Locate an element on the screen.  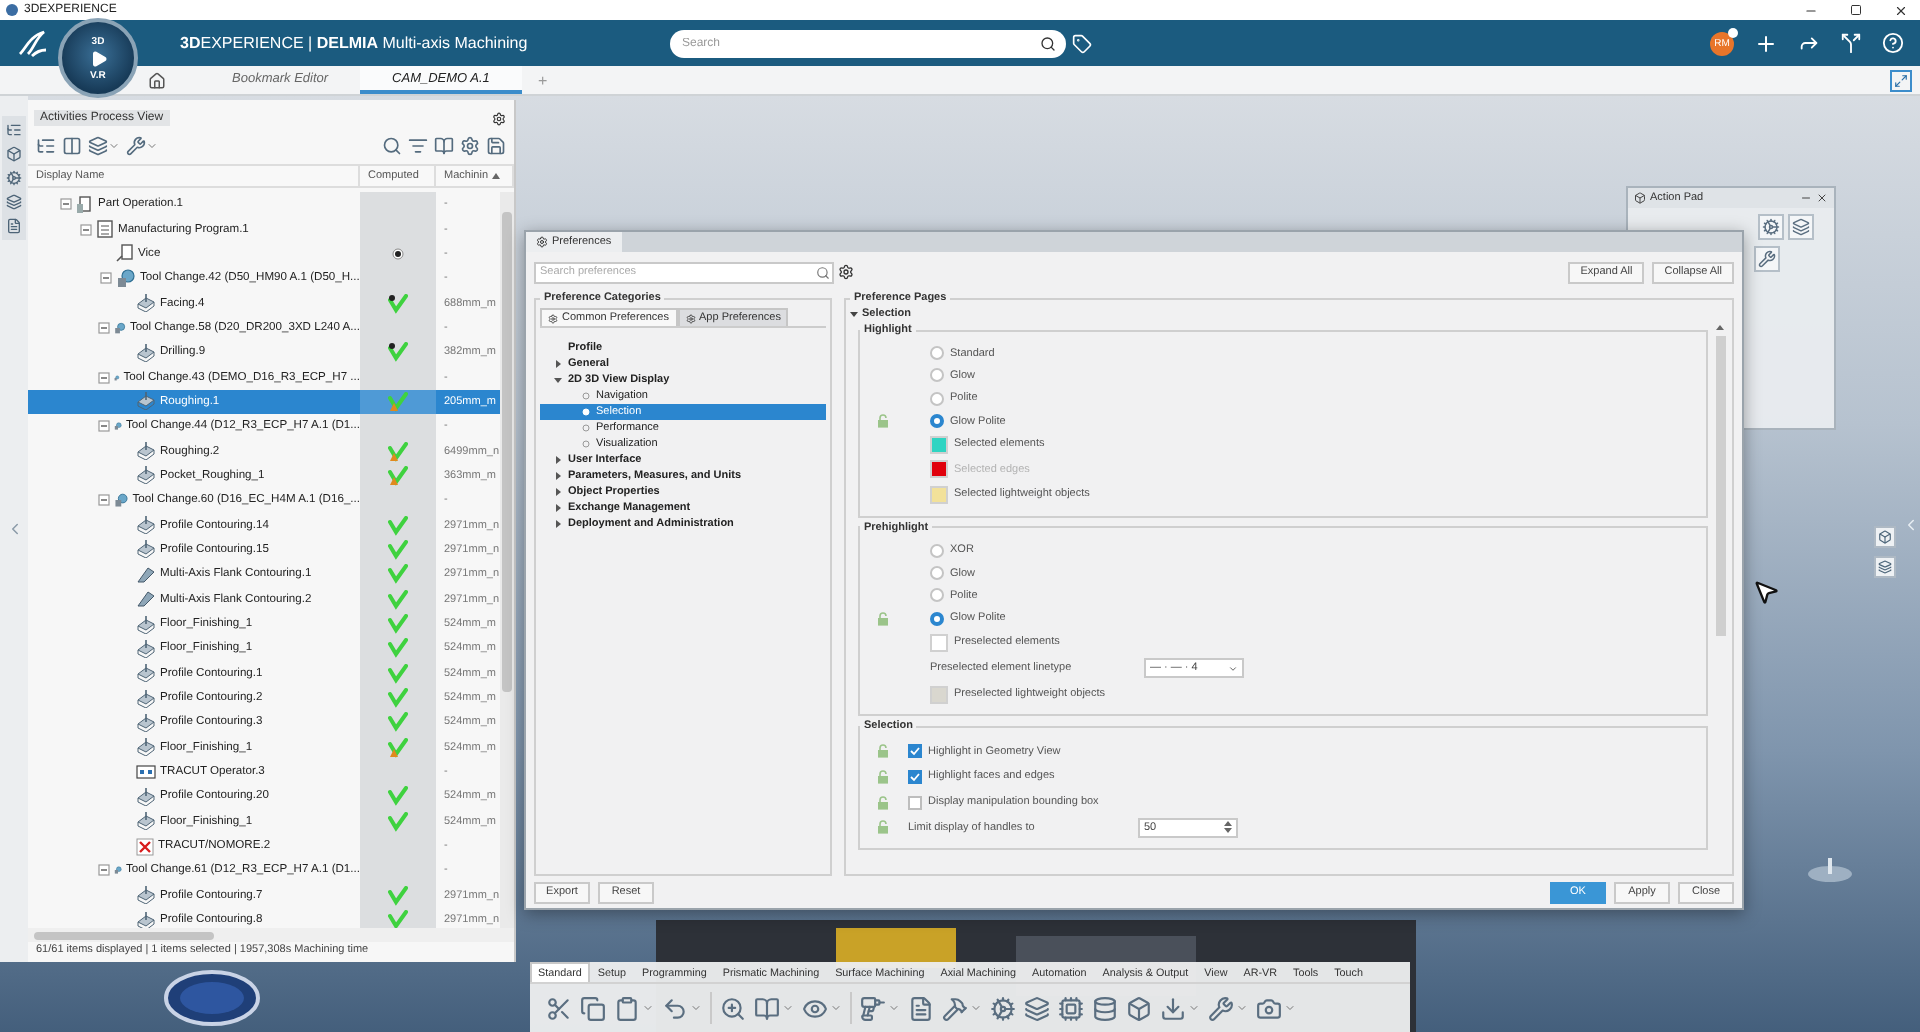
sort-arrow-icon is located at coordinates (496, 176).